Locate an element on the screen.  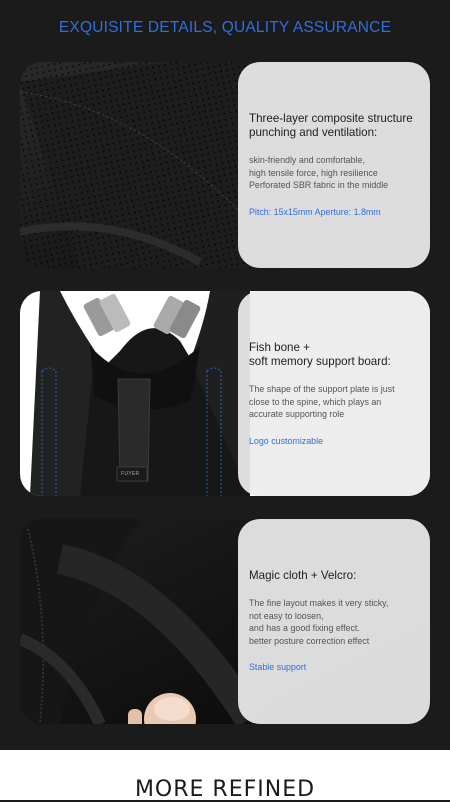
plate-logo: FUYER is located at coordinates (130, 474).